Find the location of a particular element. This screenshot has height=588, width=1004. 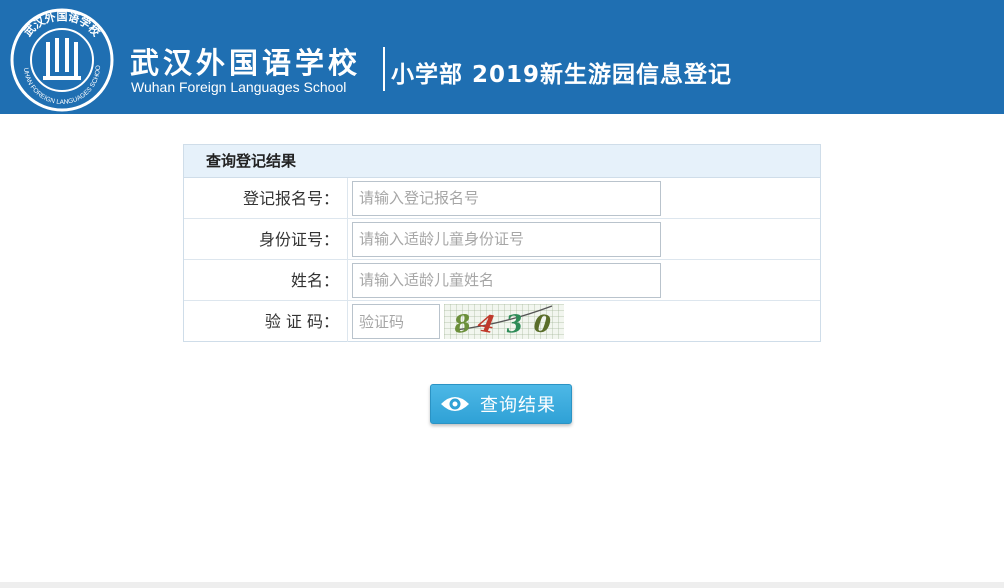

id-number-label: 身份证号： is located at coordinates (266, 239).